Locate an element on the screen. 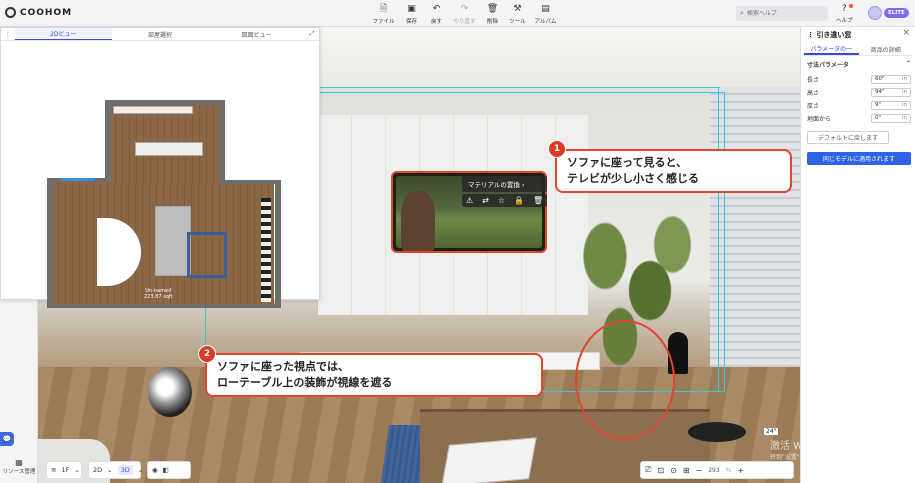 The image size is (915, 483). file-button: 🗎 ファイル is located at coordinates (383, 14).